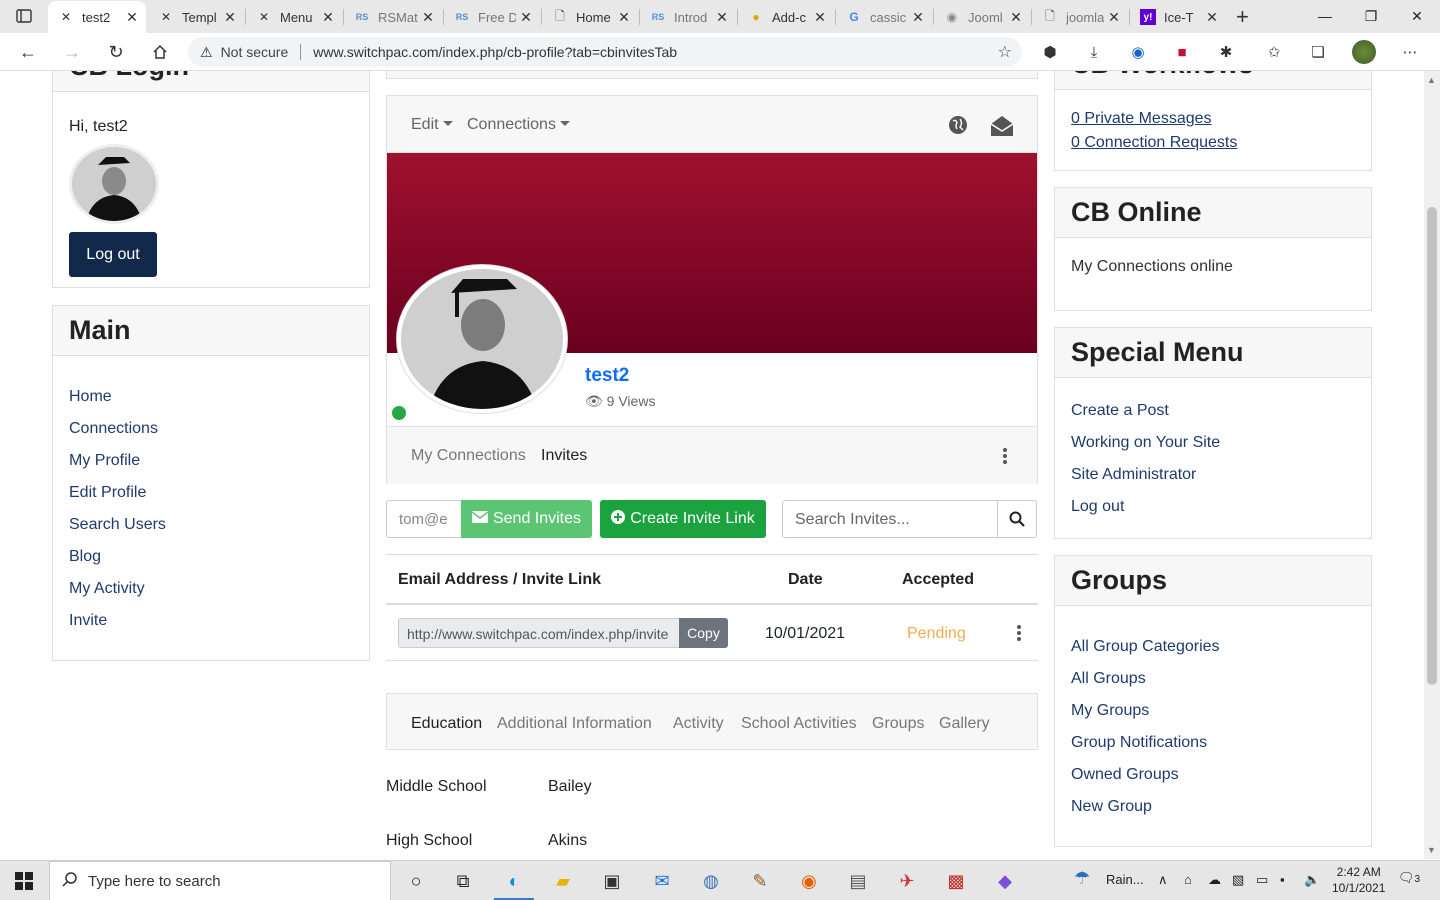 This screenshot has height=900, width=1440. What do you see at coordinates (432, 125) in the screenshot?
I see `edit-dropdown: Edit` at bounding box center [432, 125].